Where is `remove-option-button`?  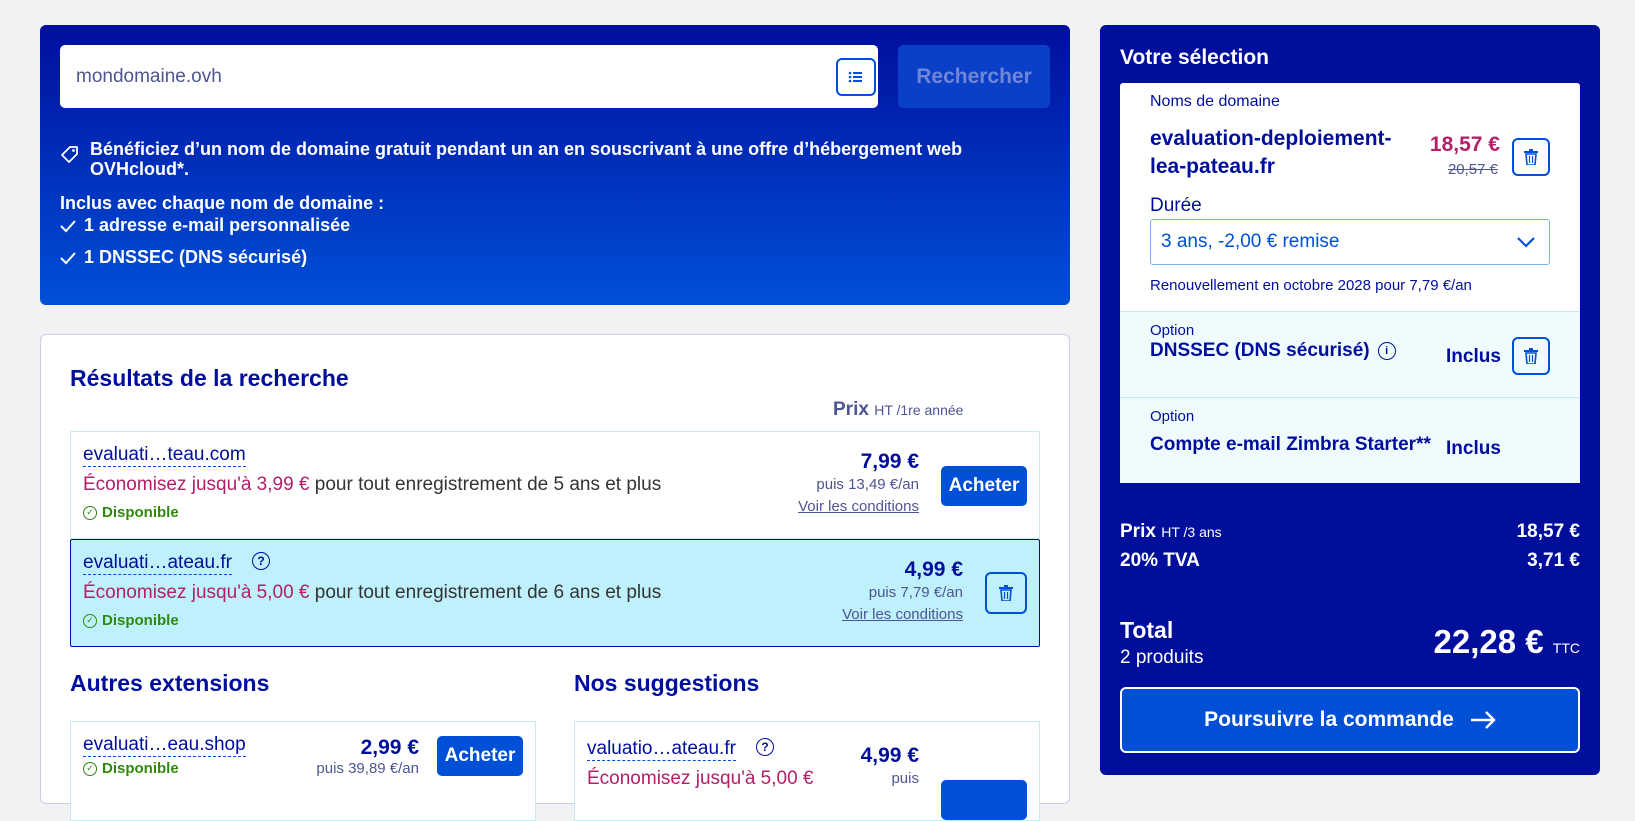
remove-option-button is located at coordinates (1531, 356).